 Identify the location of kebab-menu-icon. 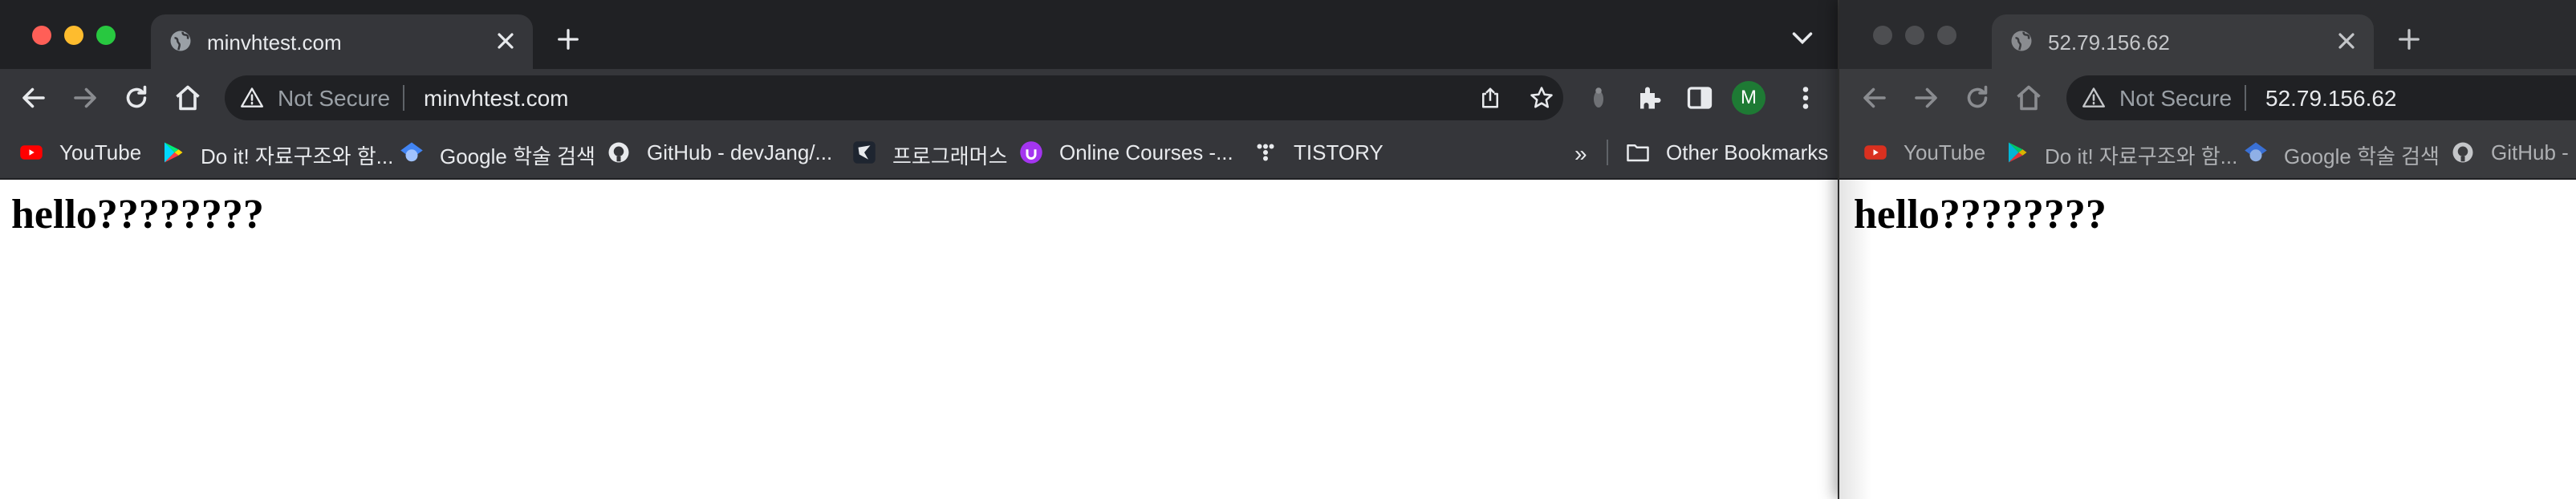
(1805, 97).